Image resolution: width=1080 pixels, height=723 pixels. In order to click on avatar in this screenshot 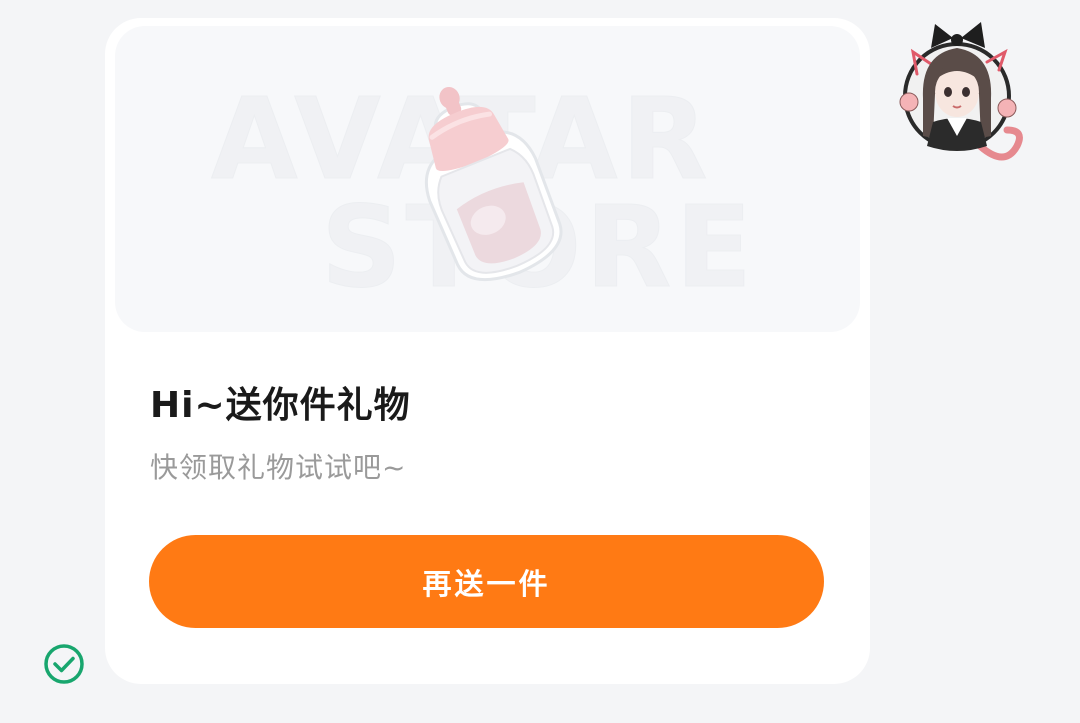, I will do `click(960, 91)`.